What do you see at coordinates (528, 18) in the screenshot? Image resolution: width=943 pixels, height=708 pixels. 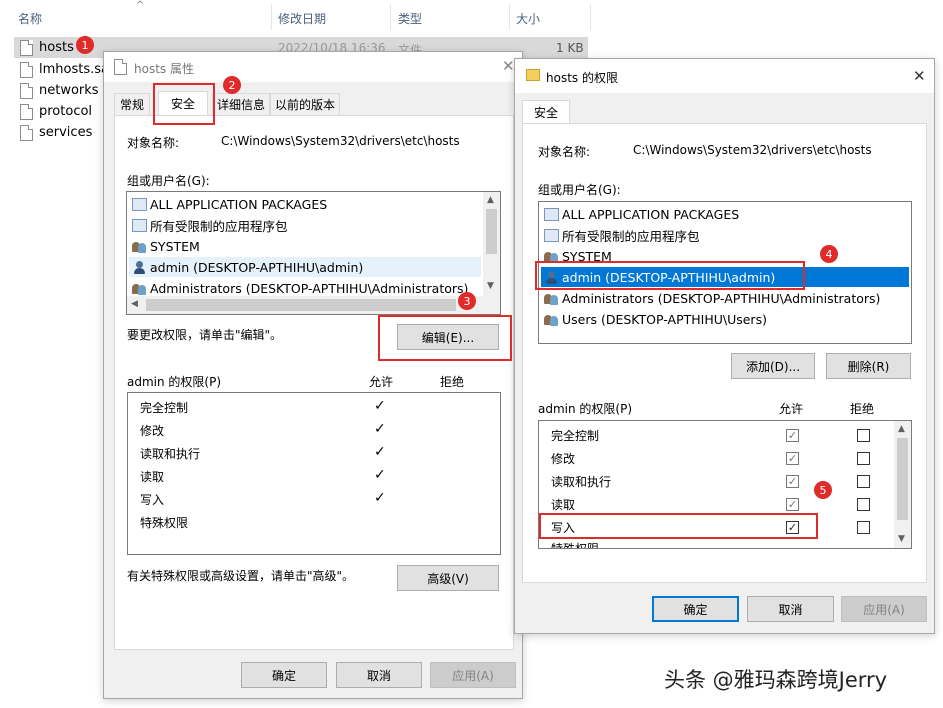 I see `column-size: 大小` at bounding box center [528, 18].